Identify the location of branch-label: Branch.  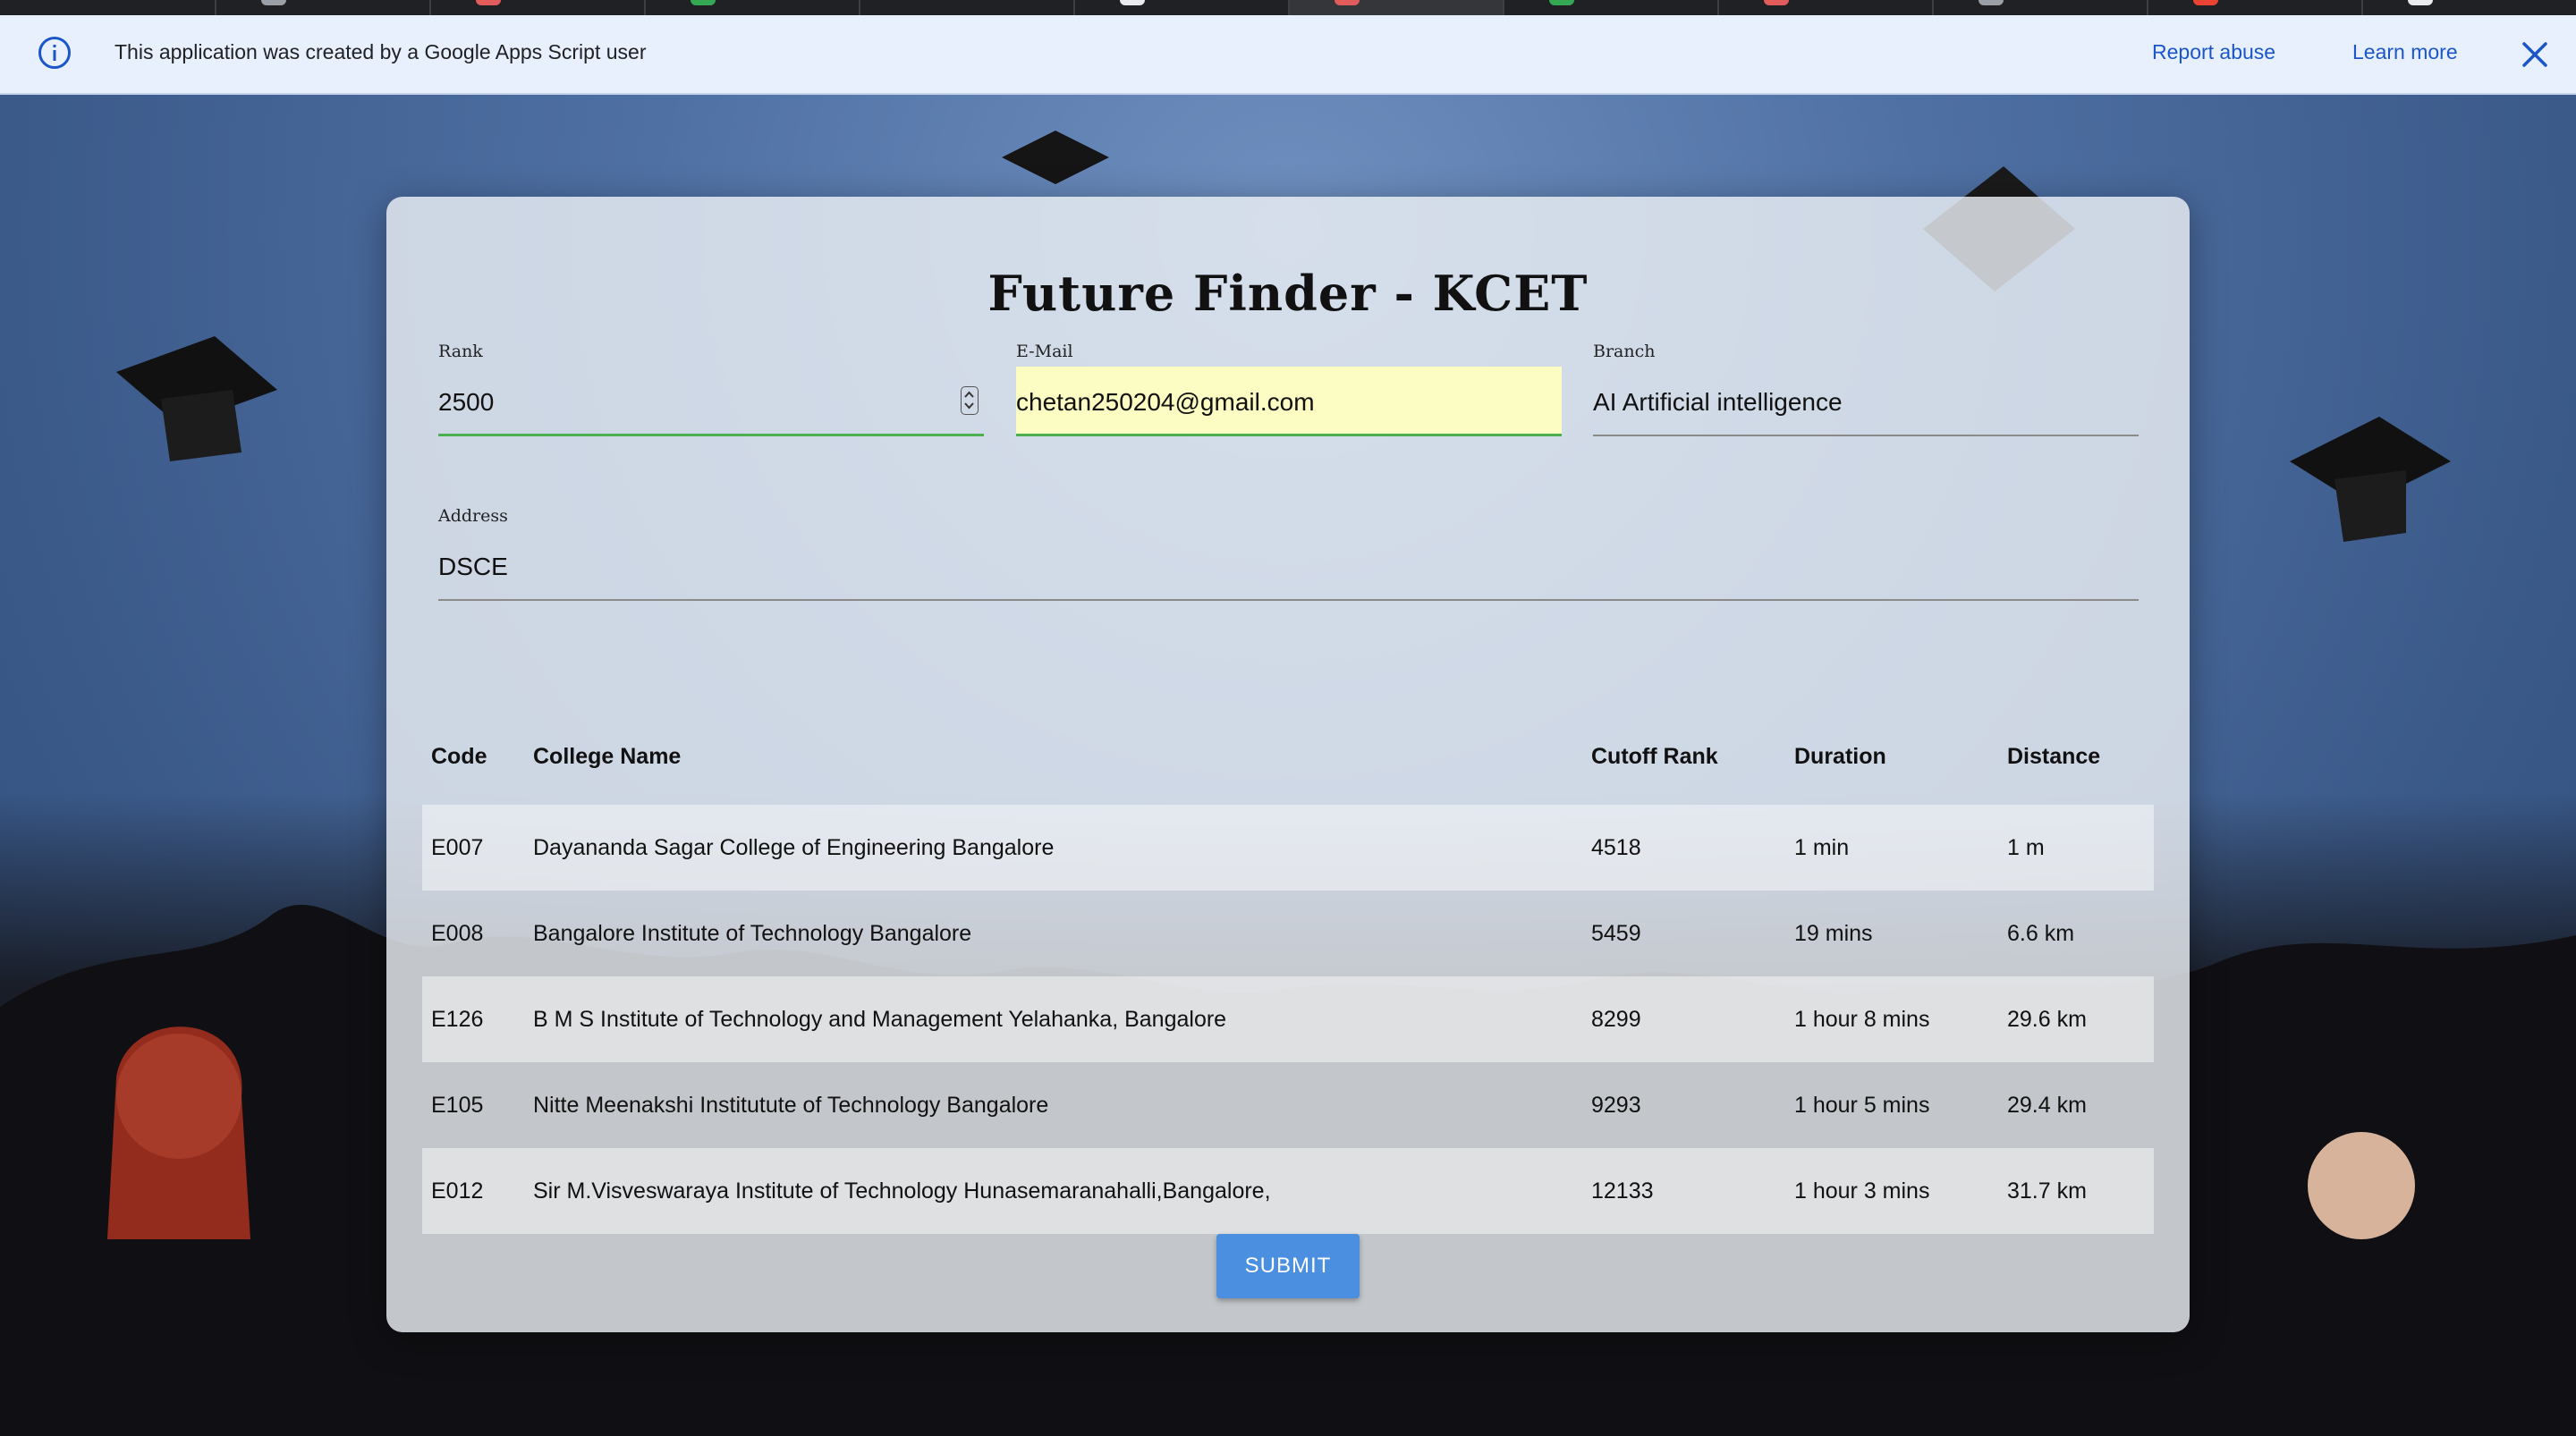
(1624, 351).